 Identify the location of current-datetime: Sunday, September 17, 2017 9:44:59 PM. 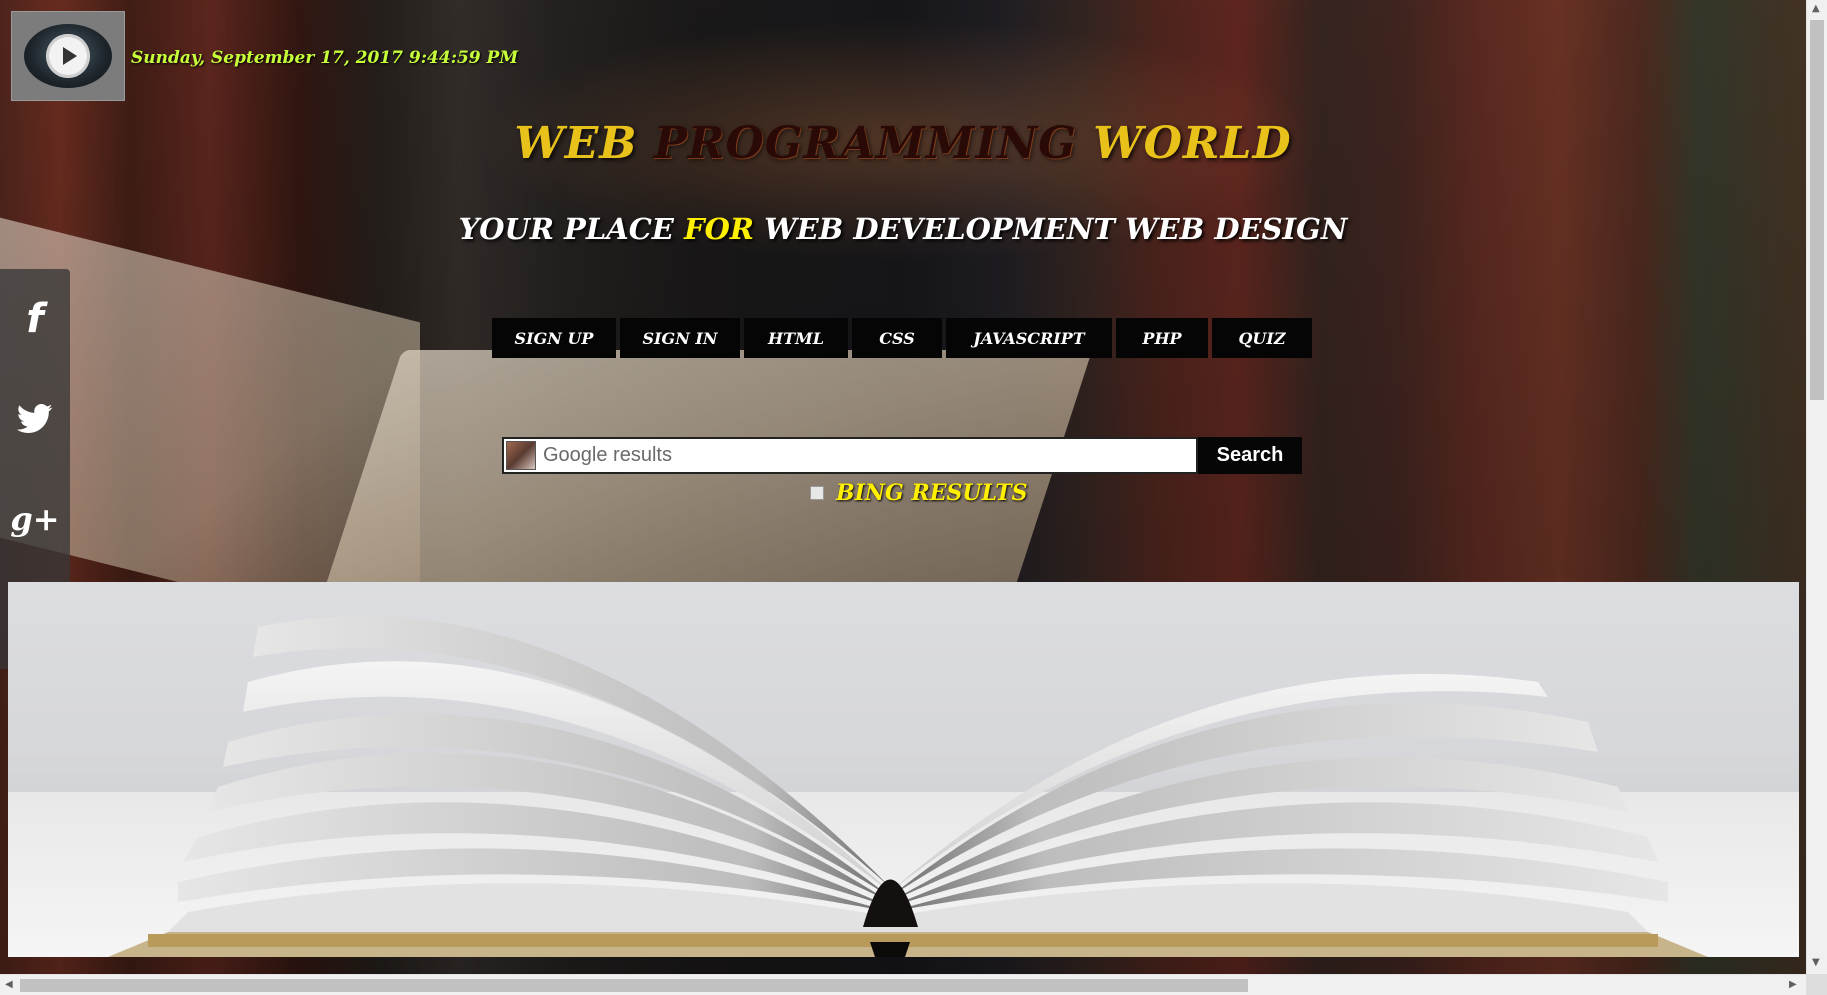
(325, 58).